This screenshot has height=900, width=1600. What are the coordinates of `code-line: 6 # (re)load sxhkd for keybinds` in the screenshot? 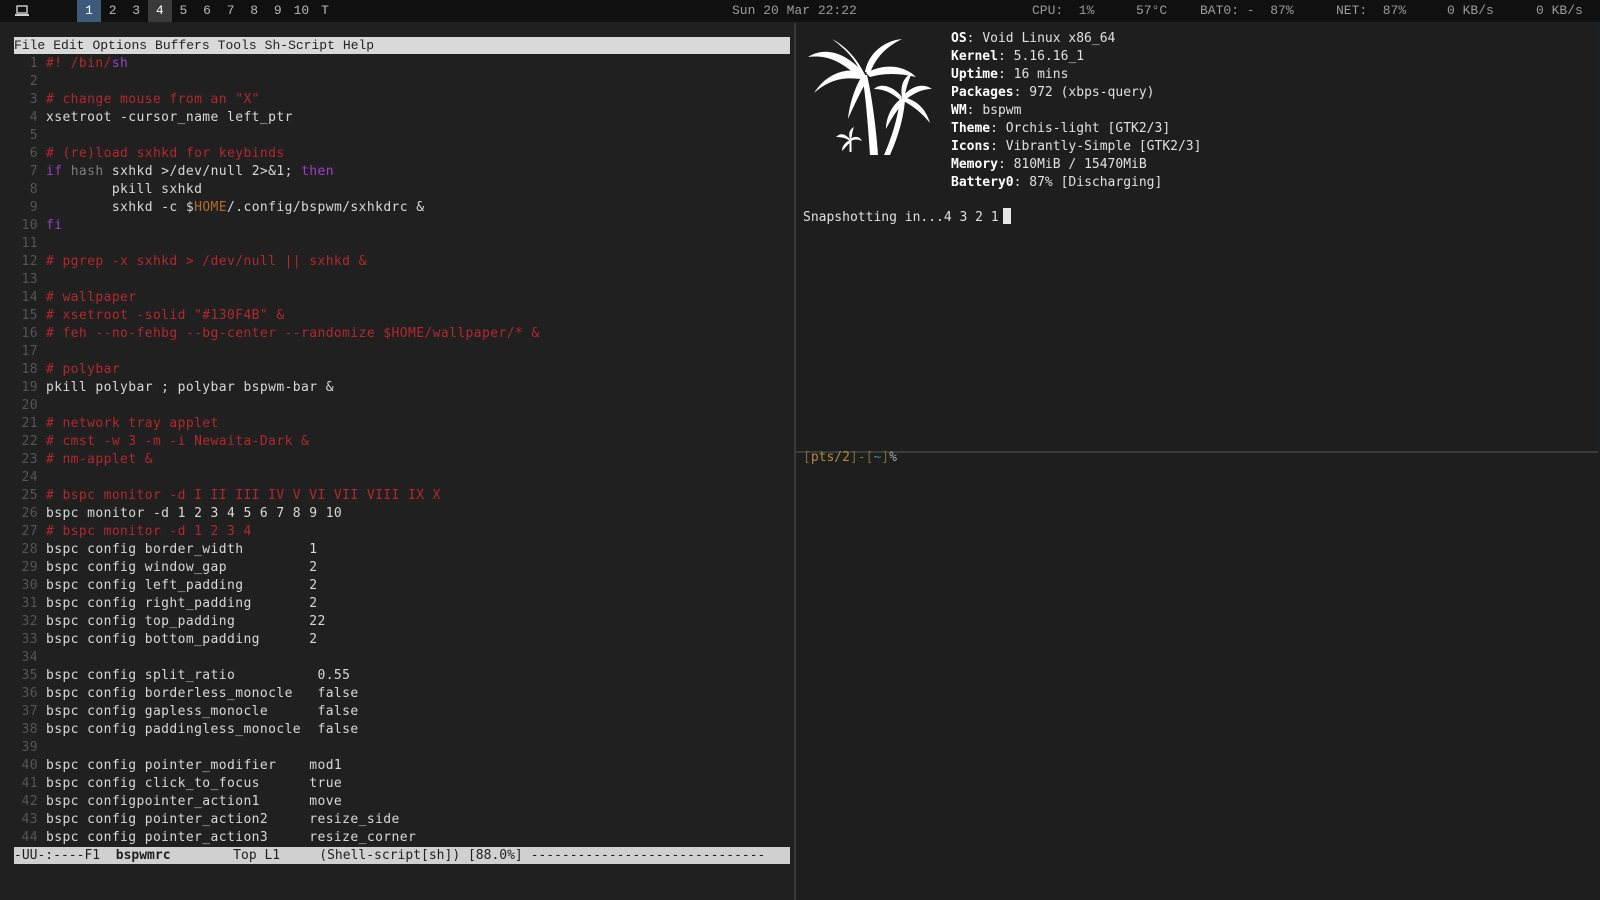 It's located at (402, 154).